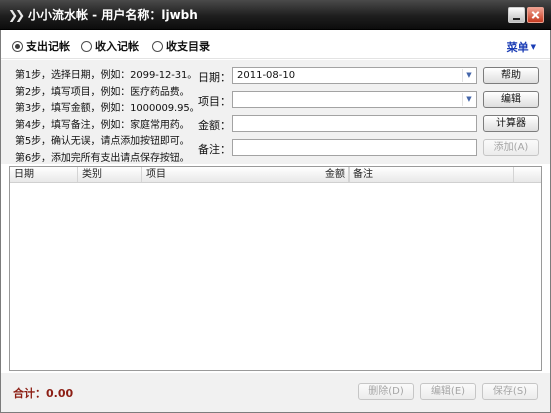 This screenshot has width=551, height=413. I want to click on amount-input, so click(354, 123).